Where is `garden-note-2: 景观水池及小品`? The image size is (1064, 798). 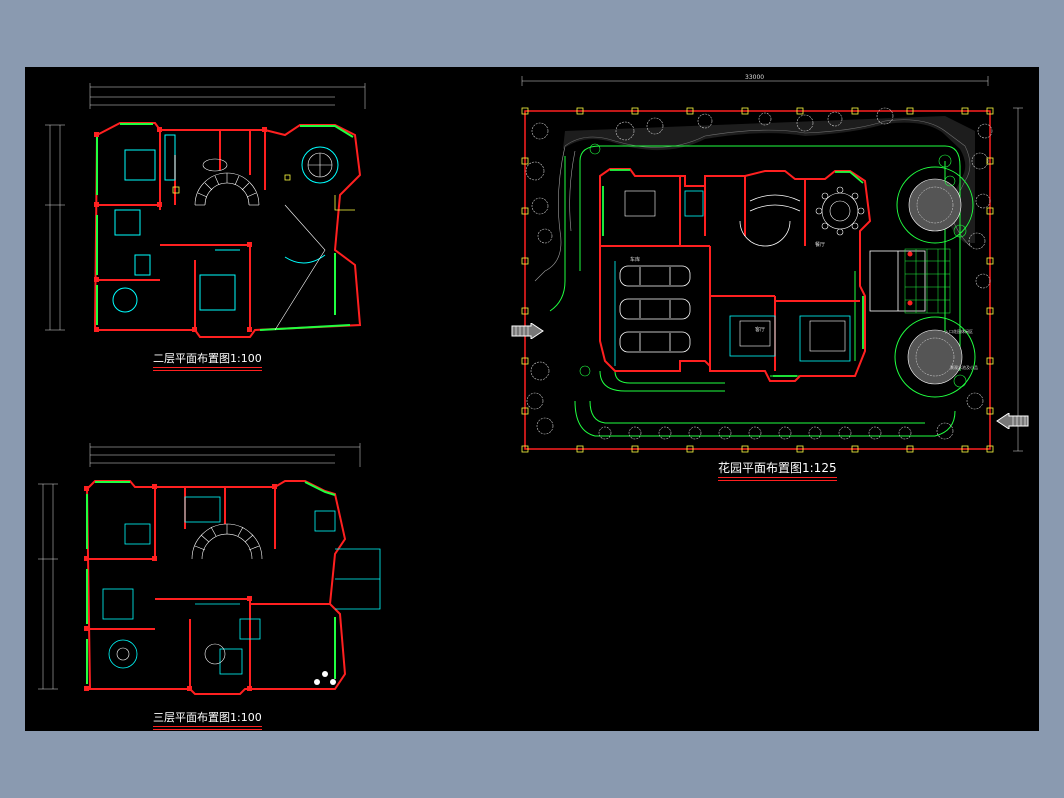 garden-note-2: 景观水池及小品 is located at coordinates (964, 367).